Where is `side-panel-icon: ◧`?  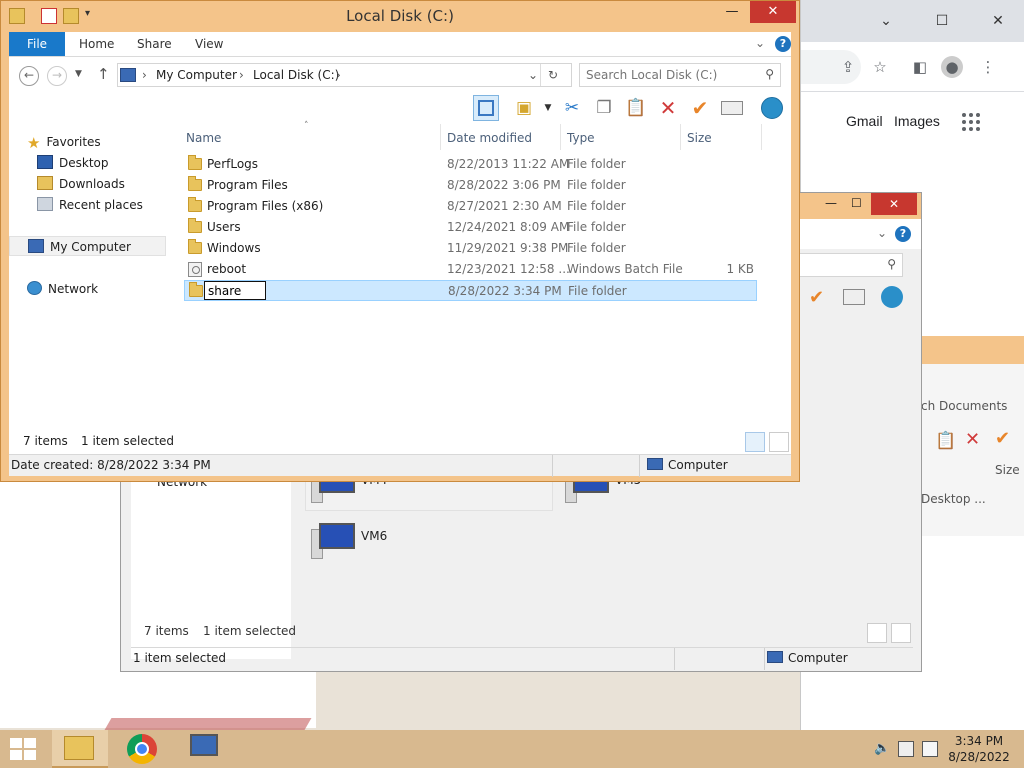 side-panel-icon: ◧ is located at coordinates (920, 67).